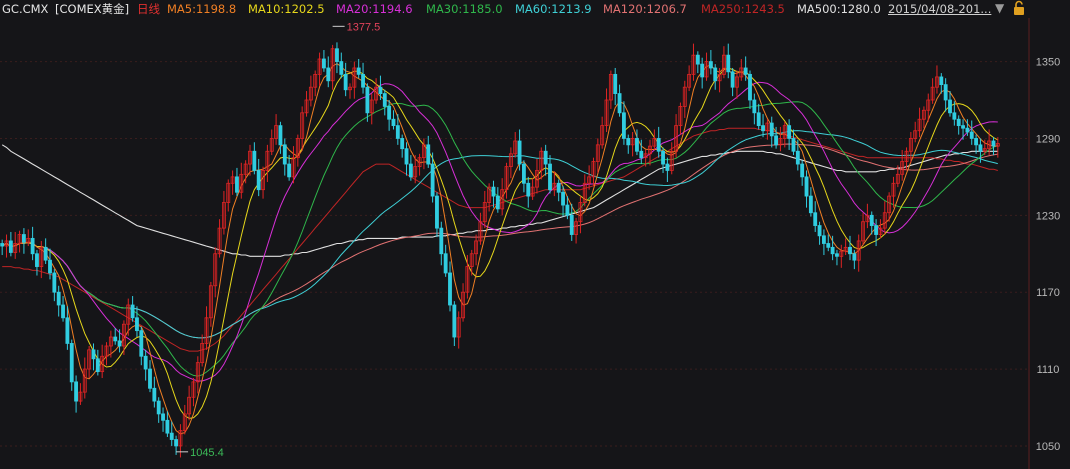 This screenshot has width=1070, height=469. What do you see at coordinates (92, 9) in the screenshot?
I see `exchange-label: [COMEX黄金]` at bounding box center [92, 9].